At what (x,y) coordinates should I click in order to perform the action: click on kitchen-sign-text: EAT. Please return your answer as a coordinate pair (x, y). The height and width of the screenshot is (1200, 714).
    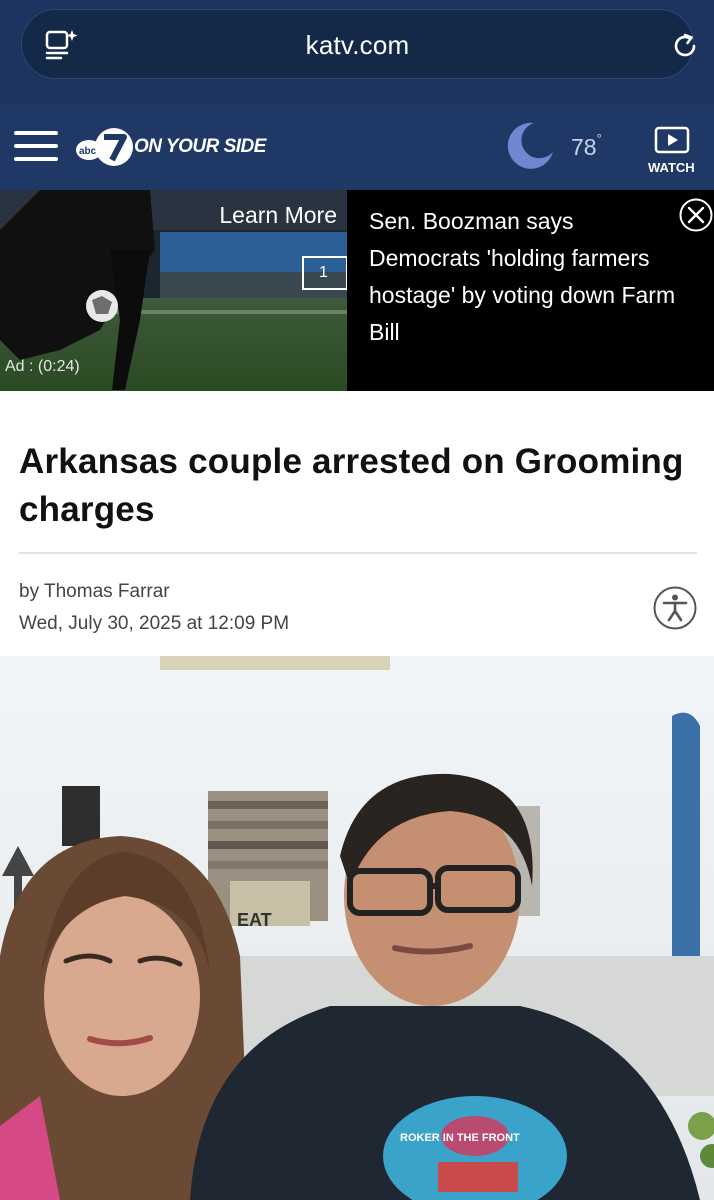
    Looking at the image, I should click on (254, 920).